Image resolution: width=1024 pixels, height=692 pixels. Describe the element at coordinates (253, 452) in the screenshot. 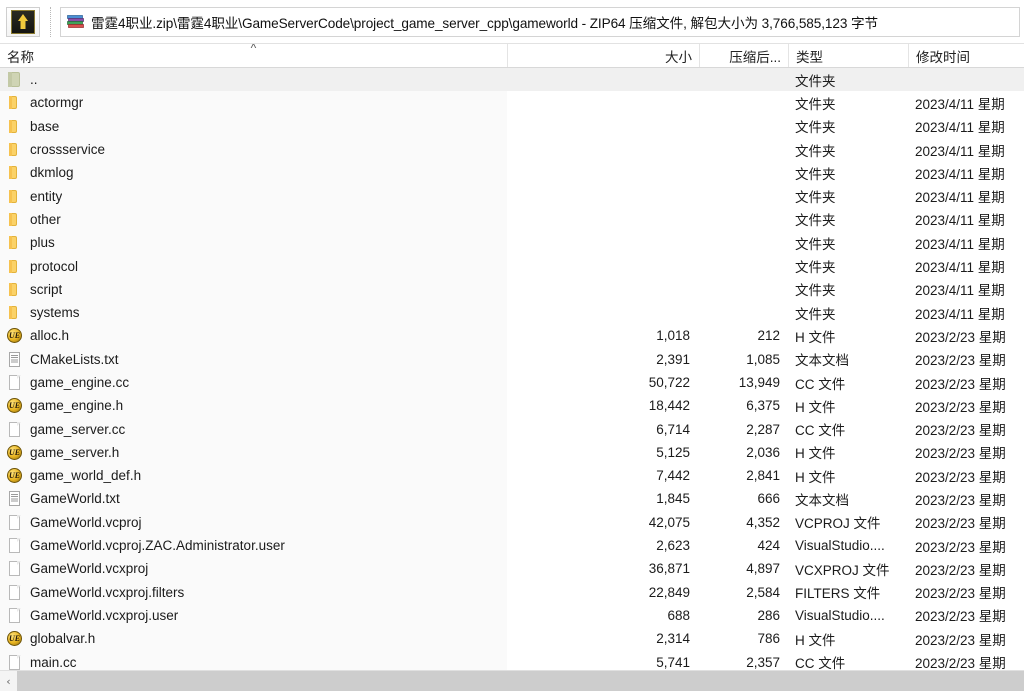

I see `file-row-name-cell: game_server.h` at that location.